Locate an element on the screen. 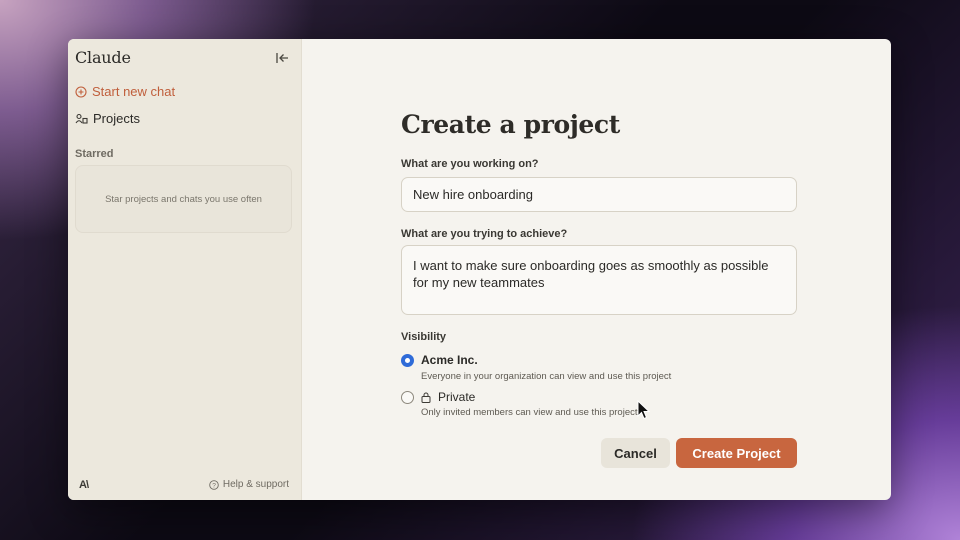 Image resolution: width=960 pixels, height=540 pixels. anthropic-logo: A\ is located at coordinates (84, 485).